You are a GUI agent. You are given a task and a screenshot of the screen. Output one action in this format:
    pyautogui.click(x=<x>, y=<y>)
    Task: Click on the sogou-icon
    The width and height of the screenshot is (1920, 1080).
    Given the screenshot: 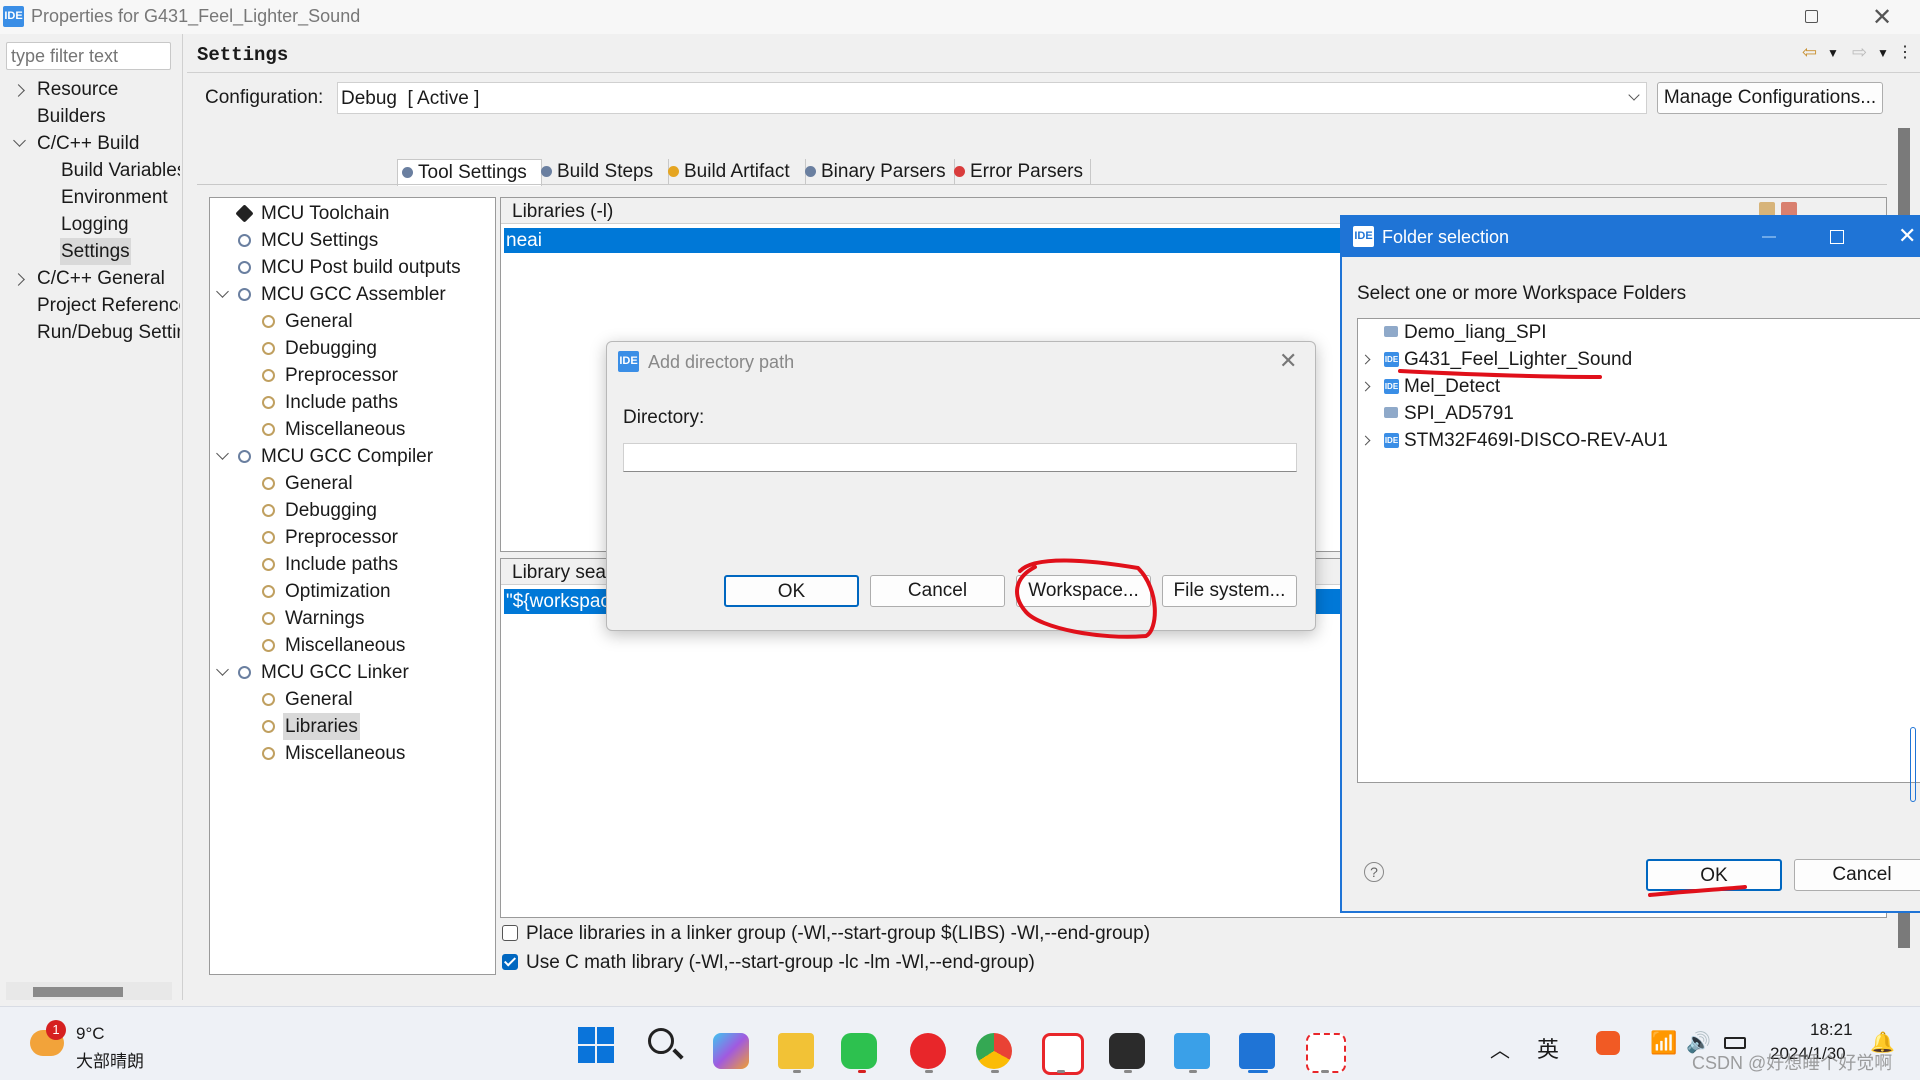 What is the action you would take?
    pyautogui.click(x=1608, y=1043)
    